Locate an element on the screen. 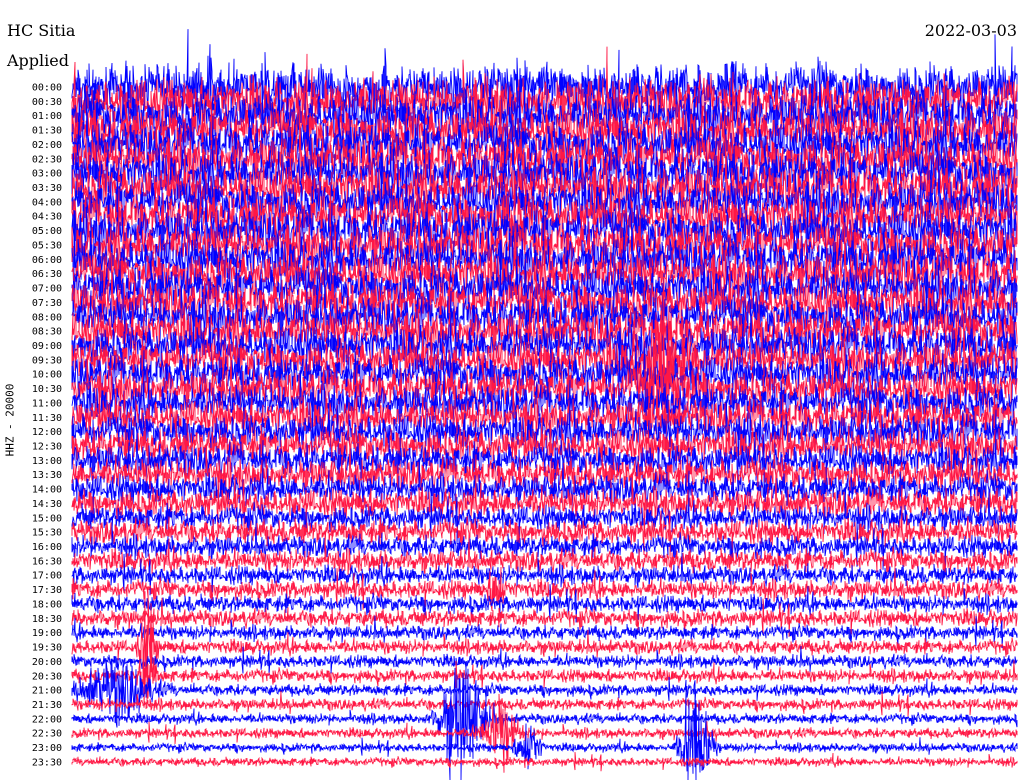 This screenshot has height=780, width=1024. tick-label-0400: 04:00 is located at coordinates (47, 202).